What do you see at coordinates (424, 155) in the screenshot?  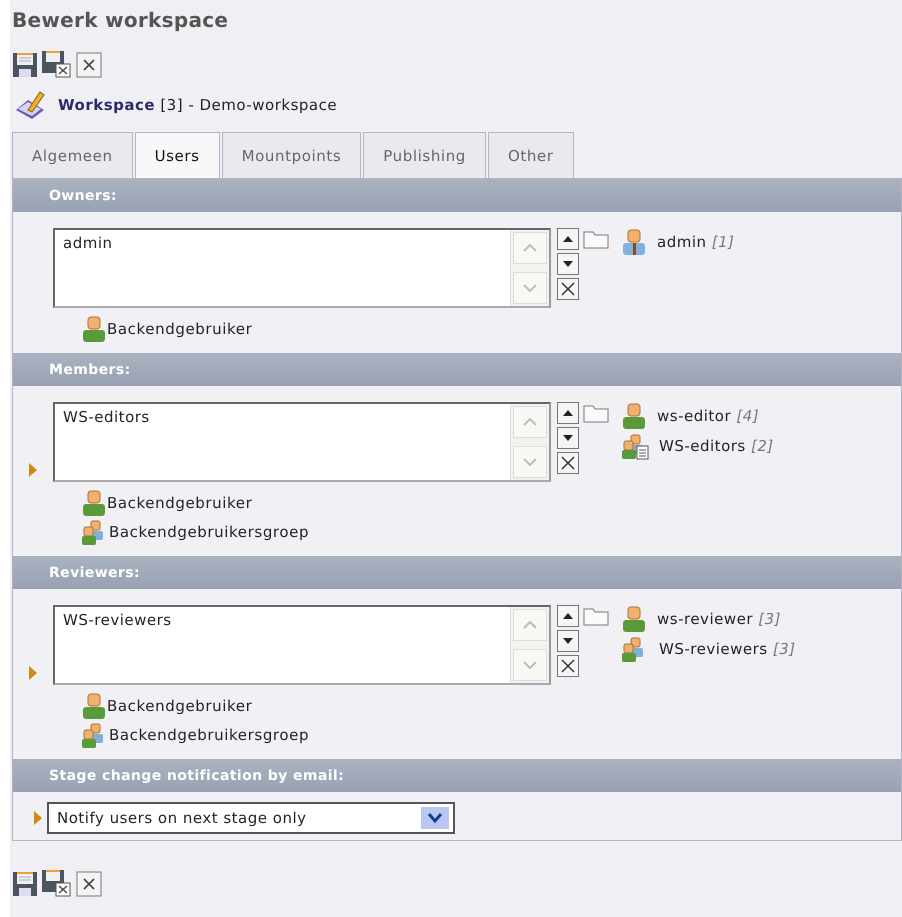 I see `tab: Publishing` at bounding box center [424, 155].